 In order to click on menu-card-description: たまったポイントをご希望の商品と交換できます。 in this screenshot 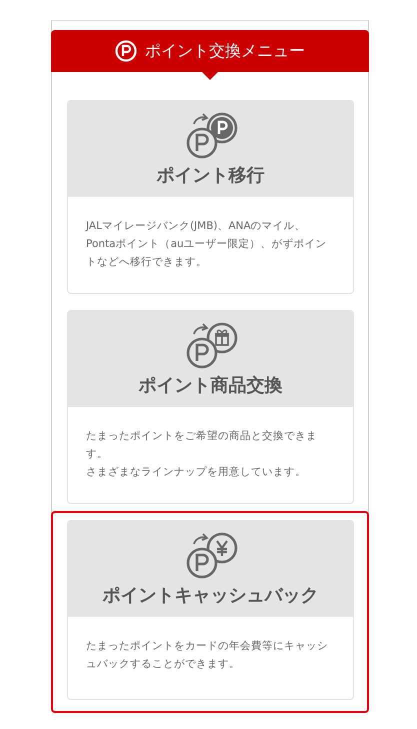, I will do `click(202, 445)`.